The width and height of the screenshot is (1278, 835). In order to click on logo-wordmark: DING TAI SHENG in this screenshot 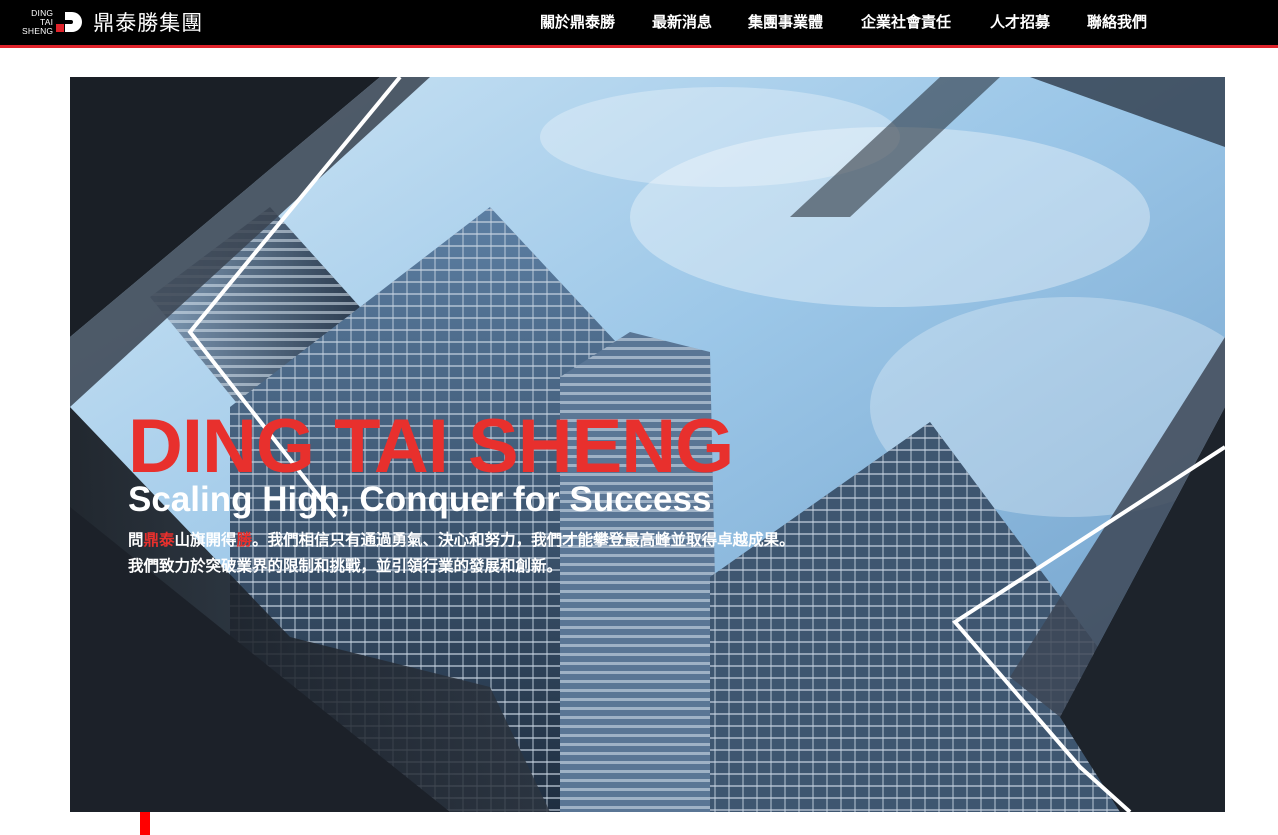, I will do `click(38, 22)`.